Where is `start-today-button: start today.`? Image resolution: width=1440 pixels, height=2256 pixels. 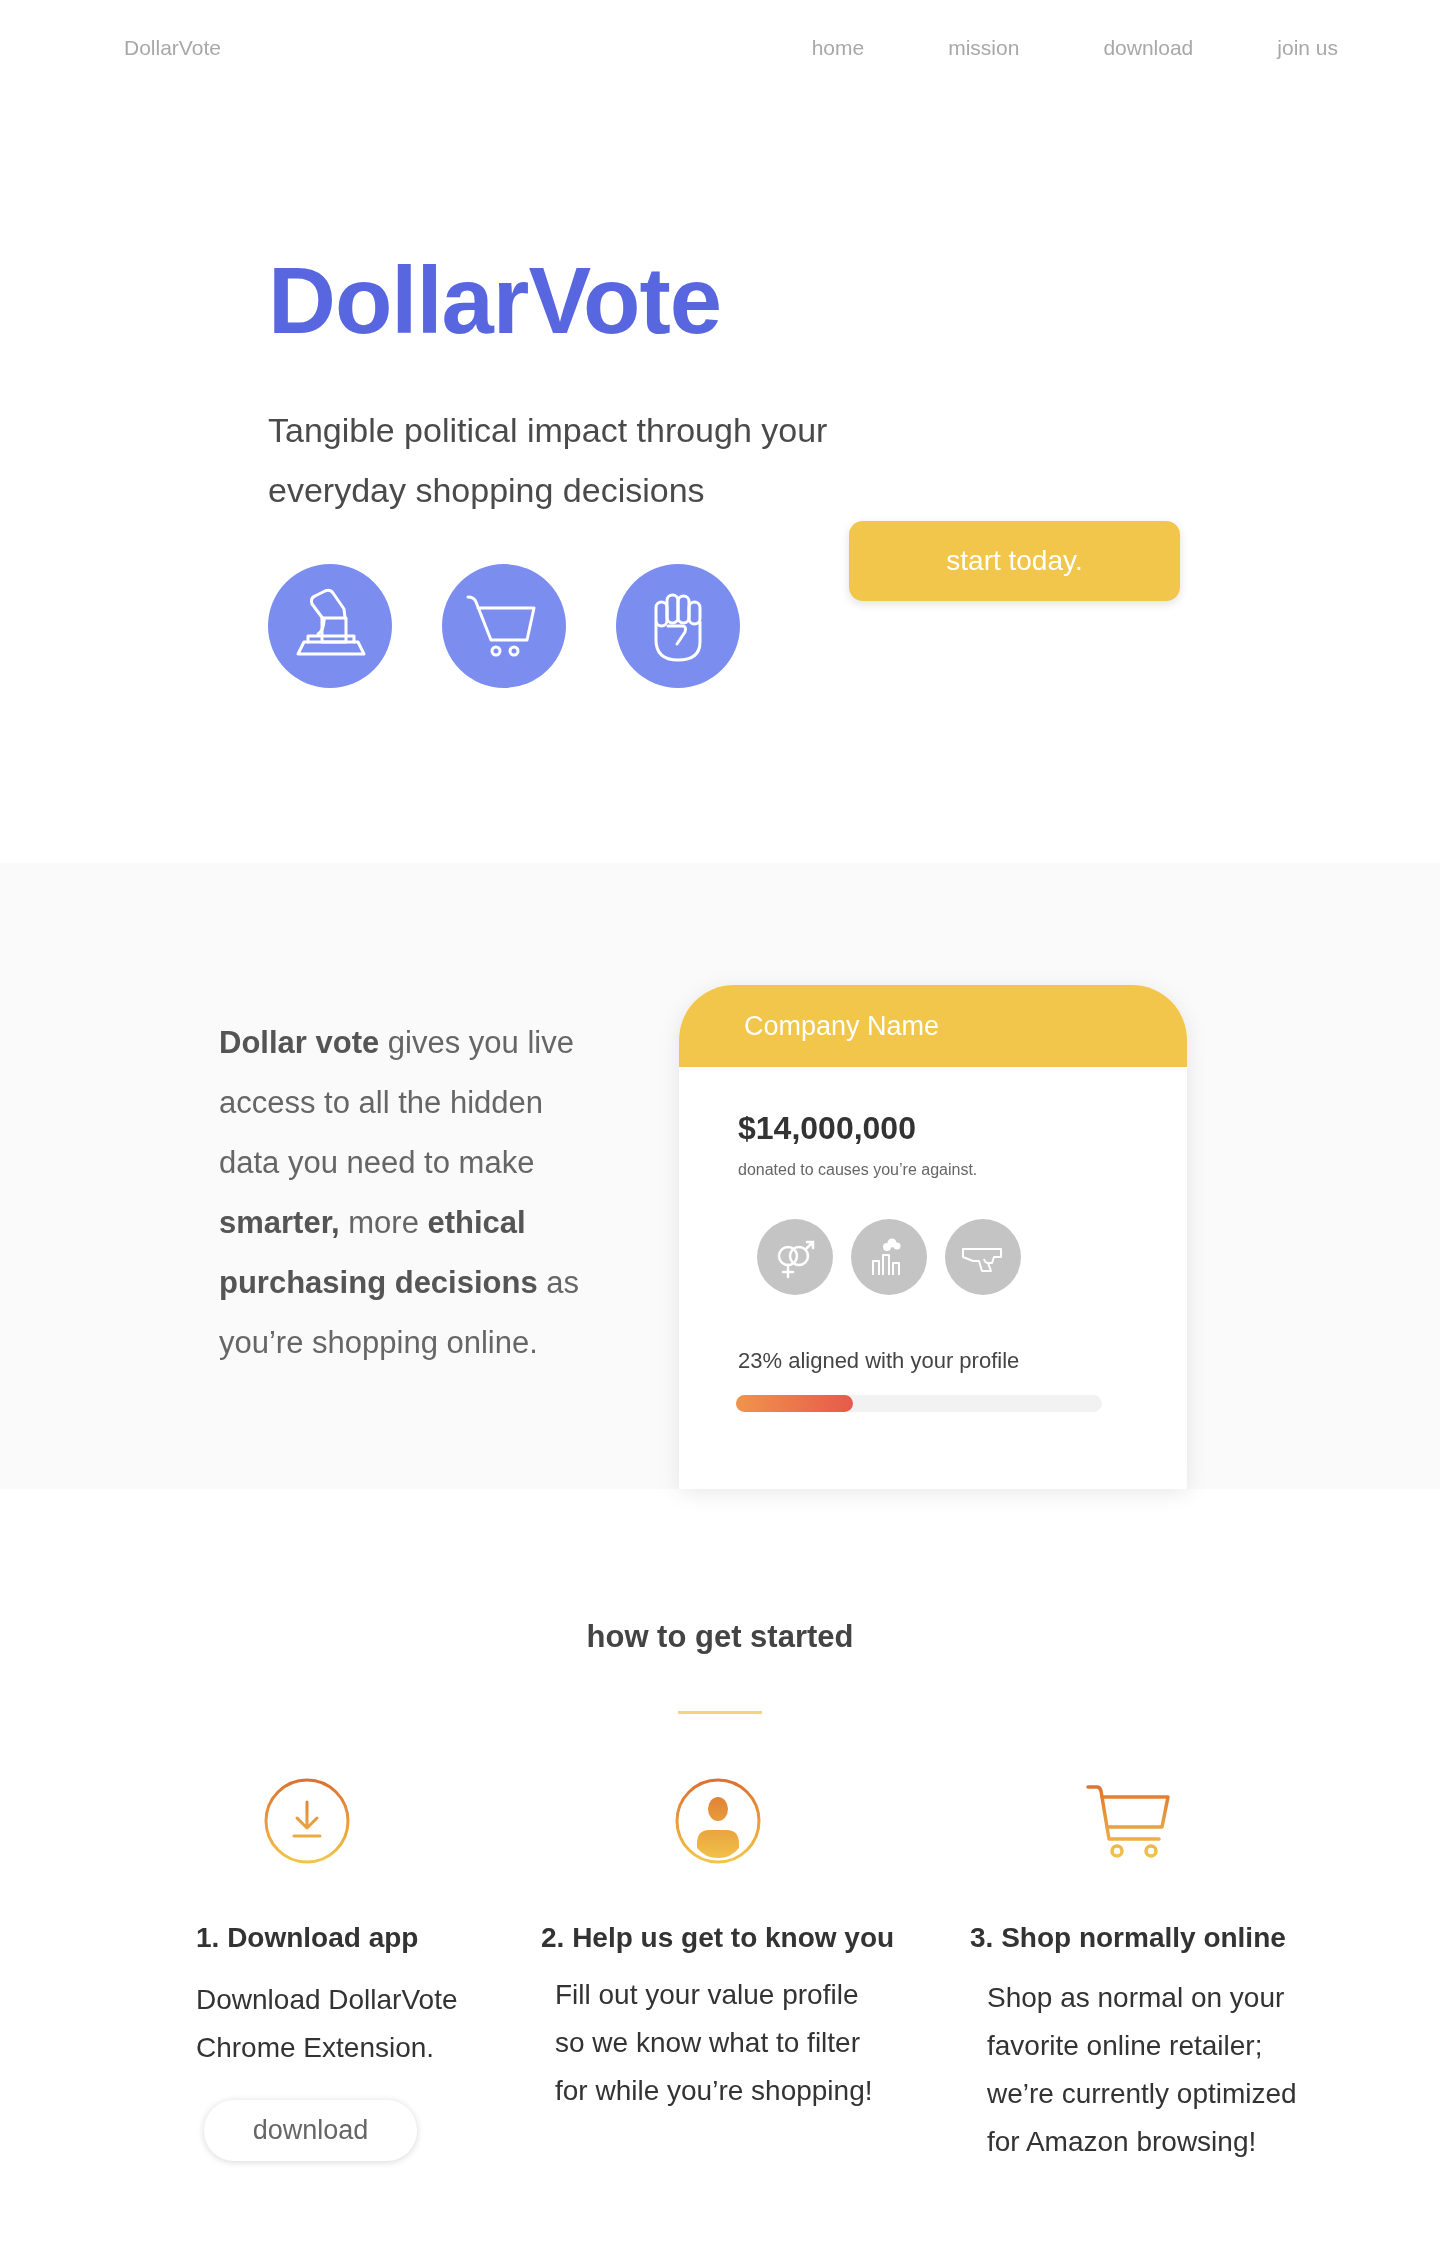
start-today-button: start today. is located at coordinates (1014, 561).